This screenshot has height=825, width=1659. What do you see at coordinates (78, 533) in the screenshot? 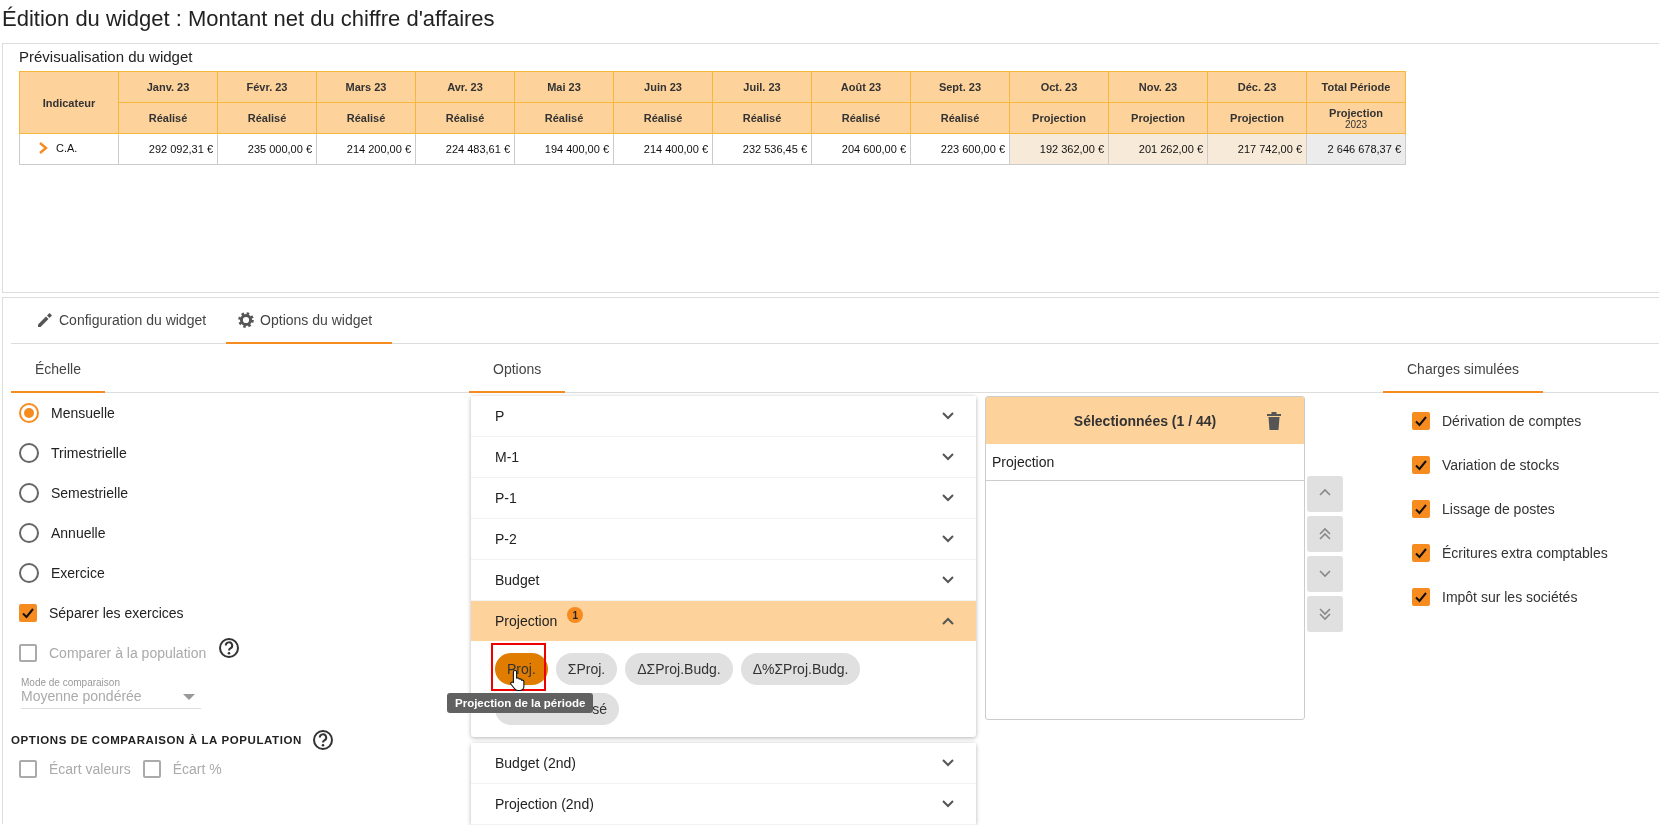
I see `option-label: Annuelle` at bounding box center [78, 533].